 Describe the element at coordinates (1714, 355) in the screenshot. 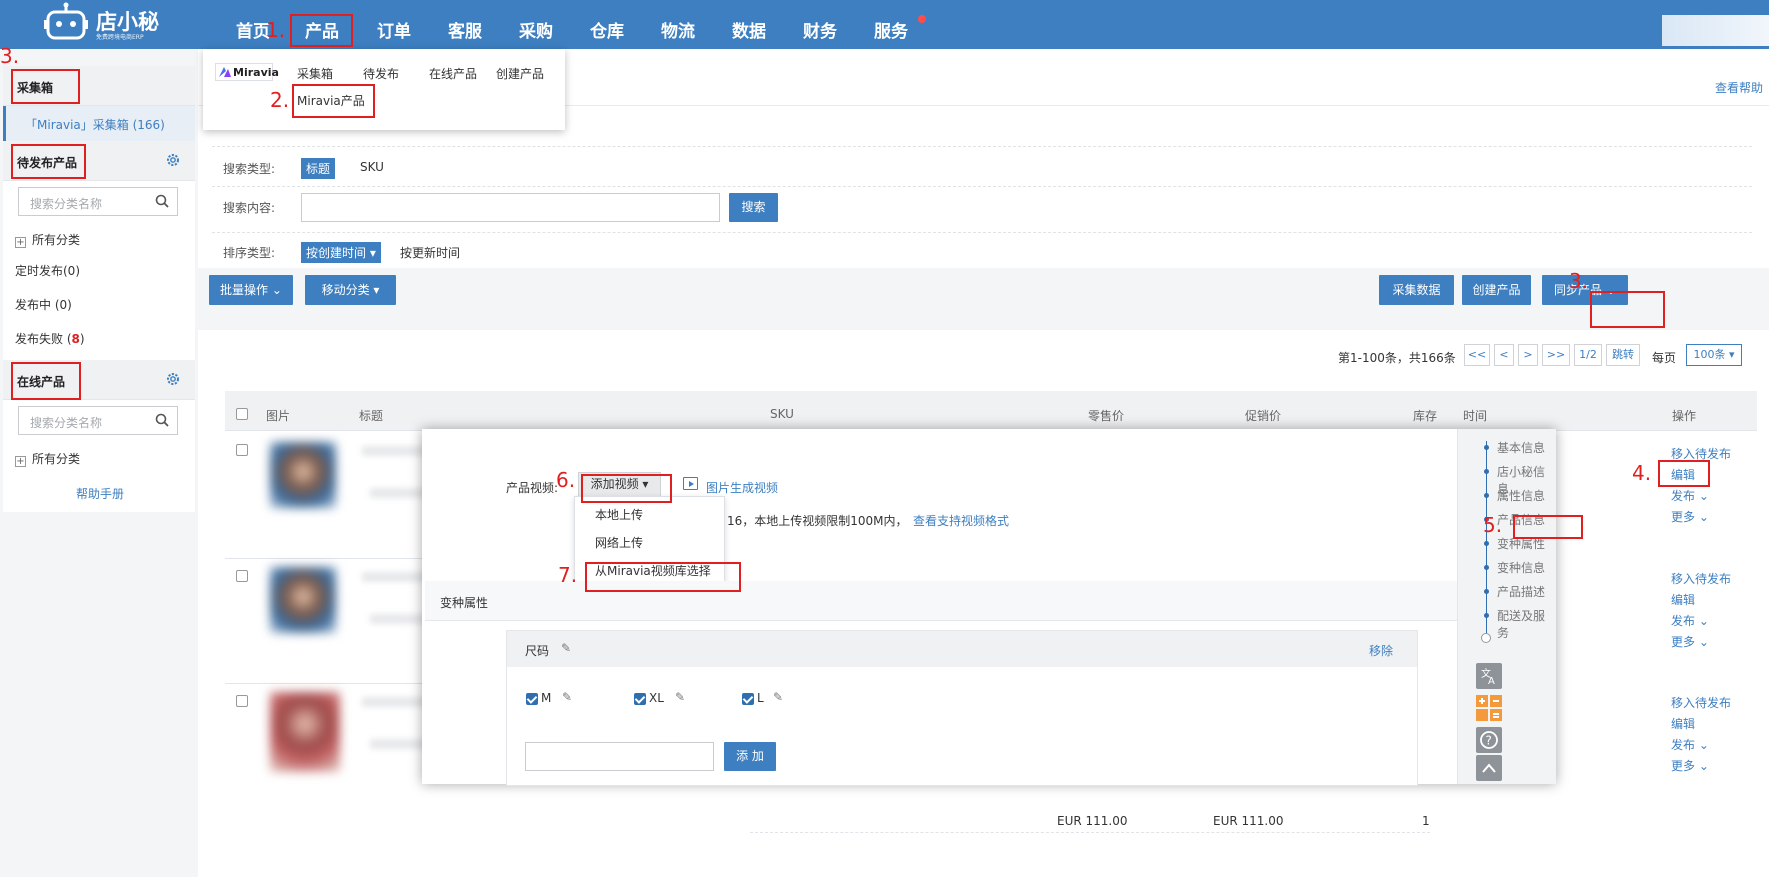

I see `per-page-select: 100条 ▾` at that location.